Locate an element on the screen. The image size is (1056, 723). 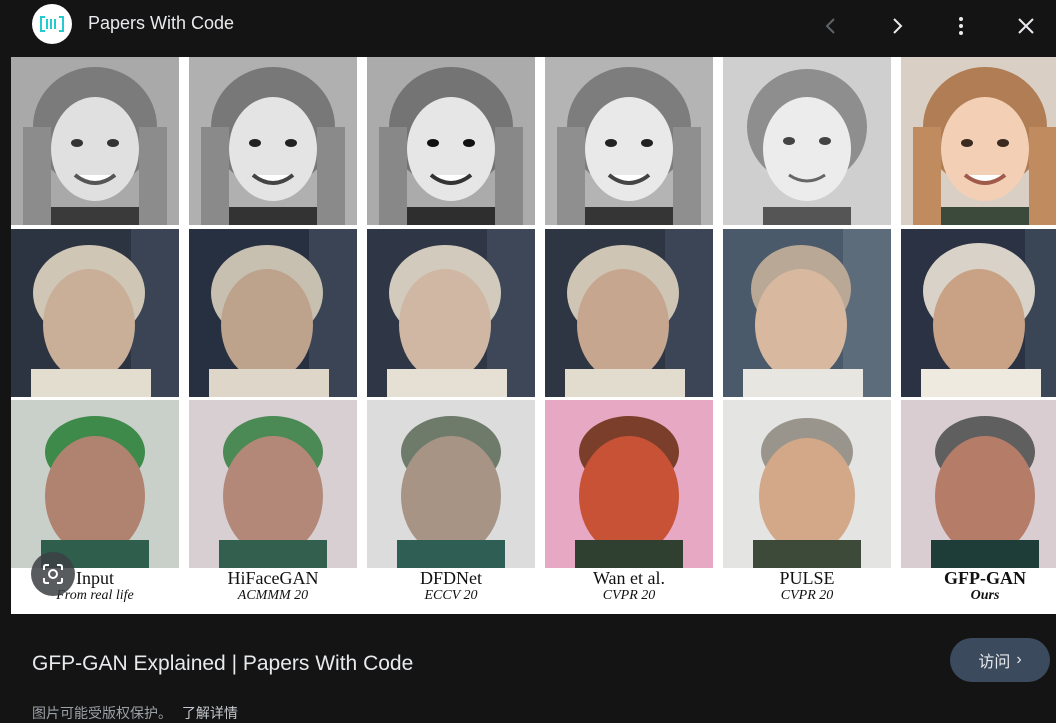
face-girl-wan is located at coordinates (629, 141).